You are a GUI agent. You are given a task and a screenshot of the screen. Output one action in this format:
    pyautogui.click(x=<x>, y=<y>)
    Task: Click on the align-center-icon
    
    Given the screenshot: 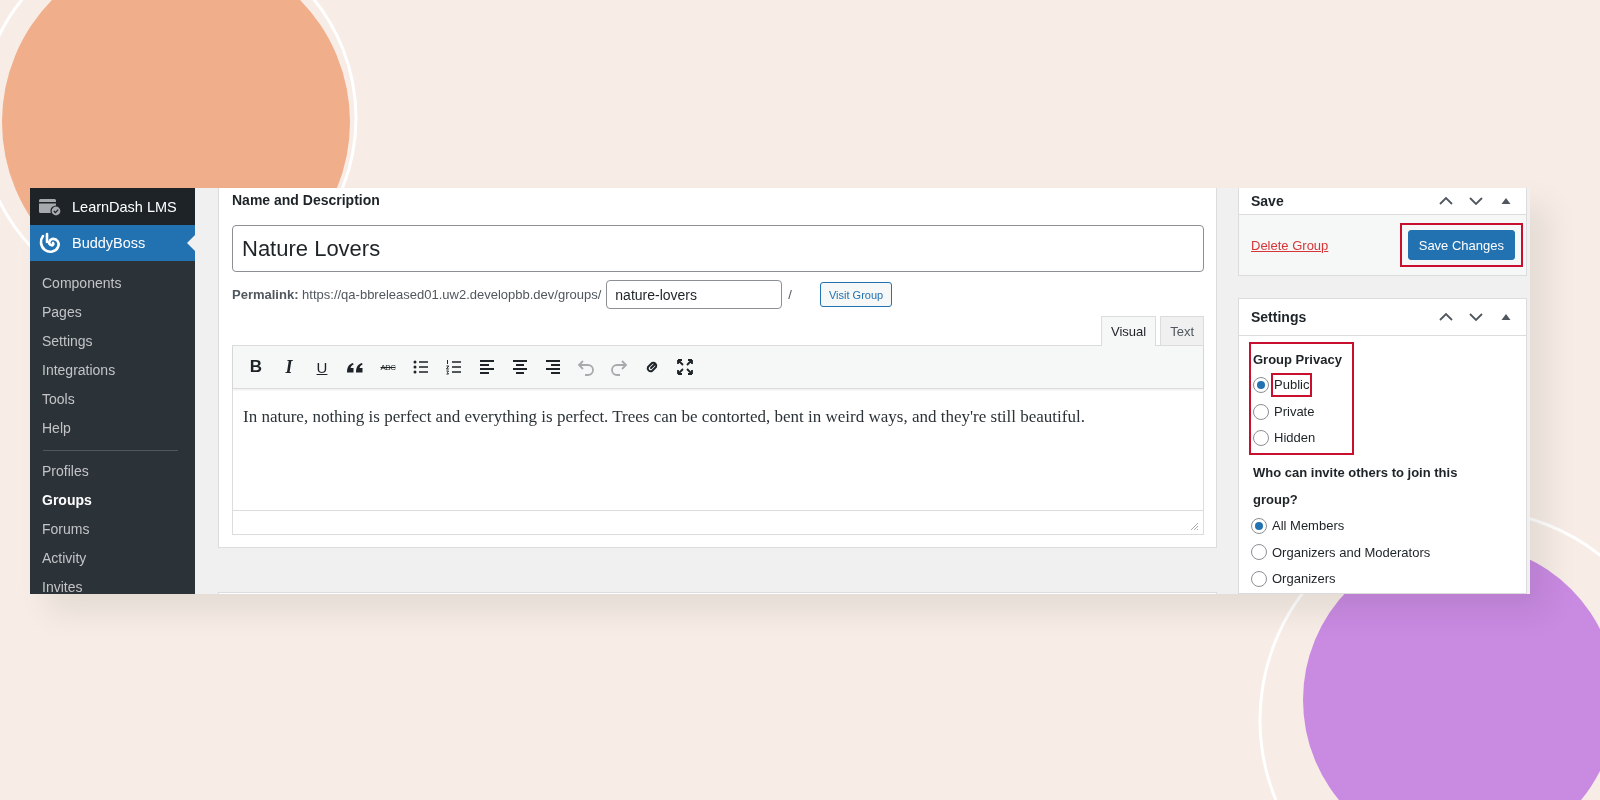 What is the action you would take?
    pyautogui.click(x=520, y=367)
    